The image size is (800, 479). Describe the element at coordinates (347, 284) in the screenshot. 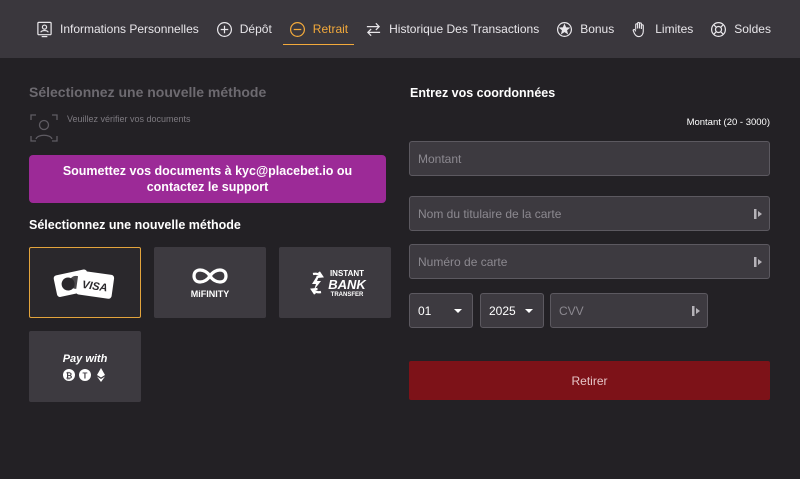

I see `svg-text: BANK` at that location.